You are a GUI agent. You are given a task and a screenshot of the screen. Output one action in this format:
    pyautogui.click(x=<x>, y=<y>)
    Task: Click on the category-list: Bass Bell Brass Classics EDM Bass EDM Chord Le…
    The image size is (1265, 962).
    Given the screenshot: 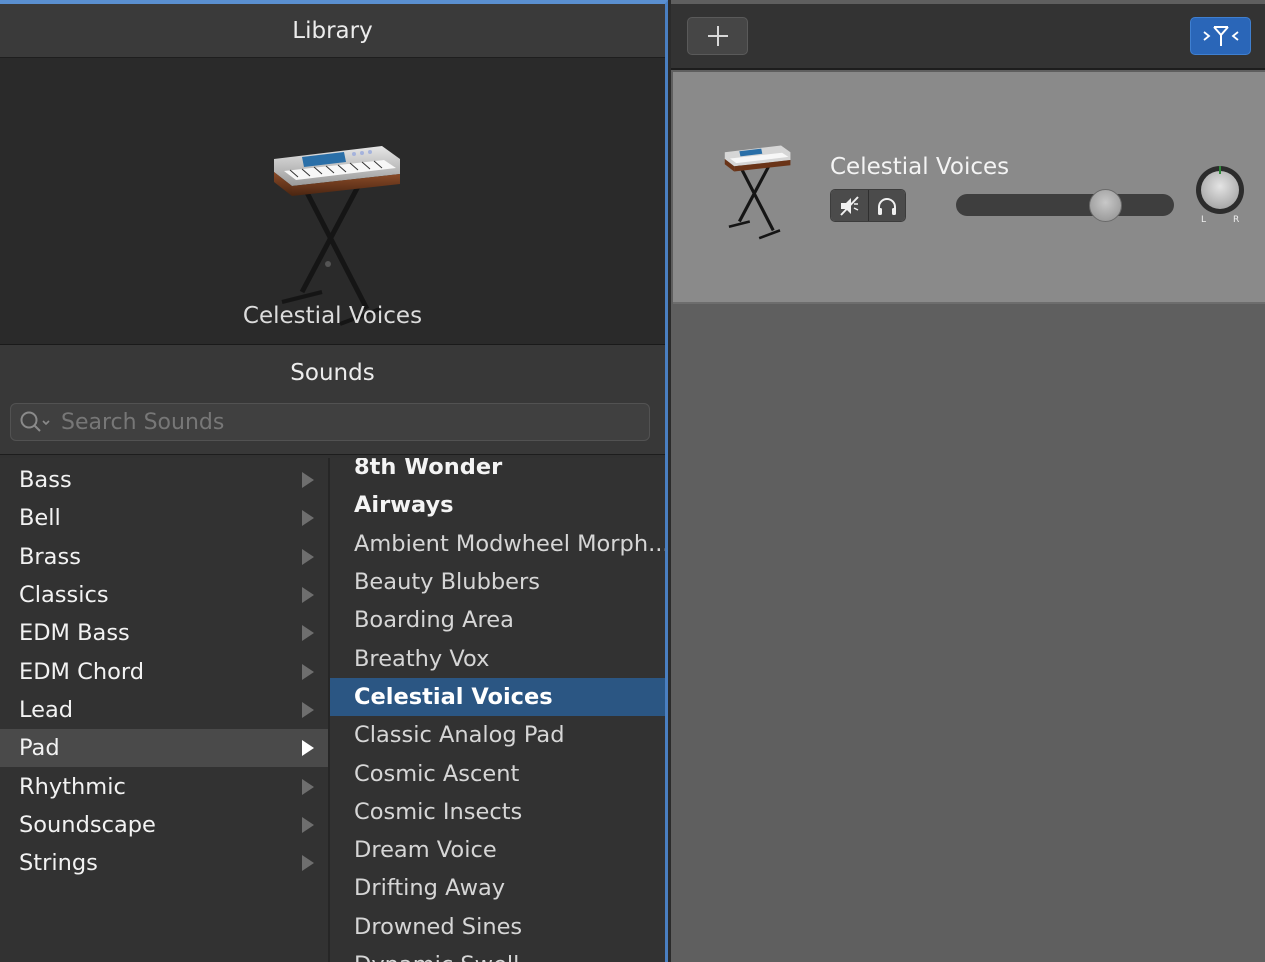 What is the action you would take?
    pyautogui.click(x=165, y=710)
    